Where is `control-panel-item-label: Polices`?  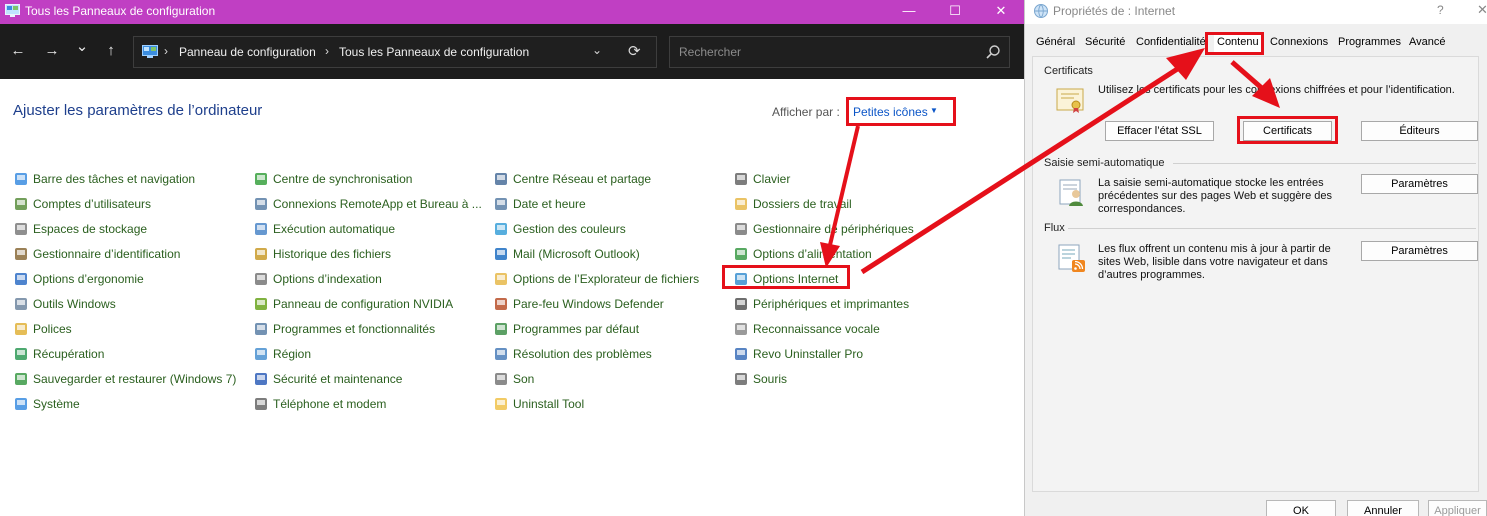
control-panel-item-label: Polices is located at coordinates (52, 329).